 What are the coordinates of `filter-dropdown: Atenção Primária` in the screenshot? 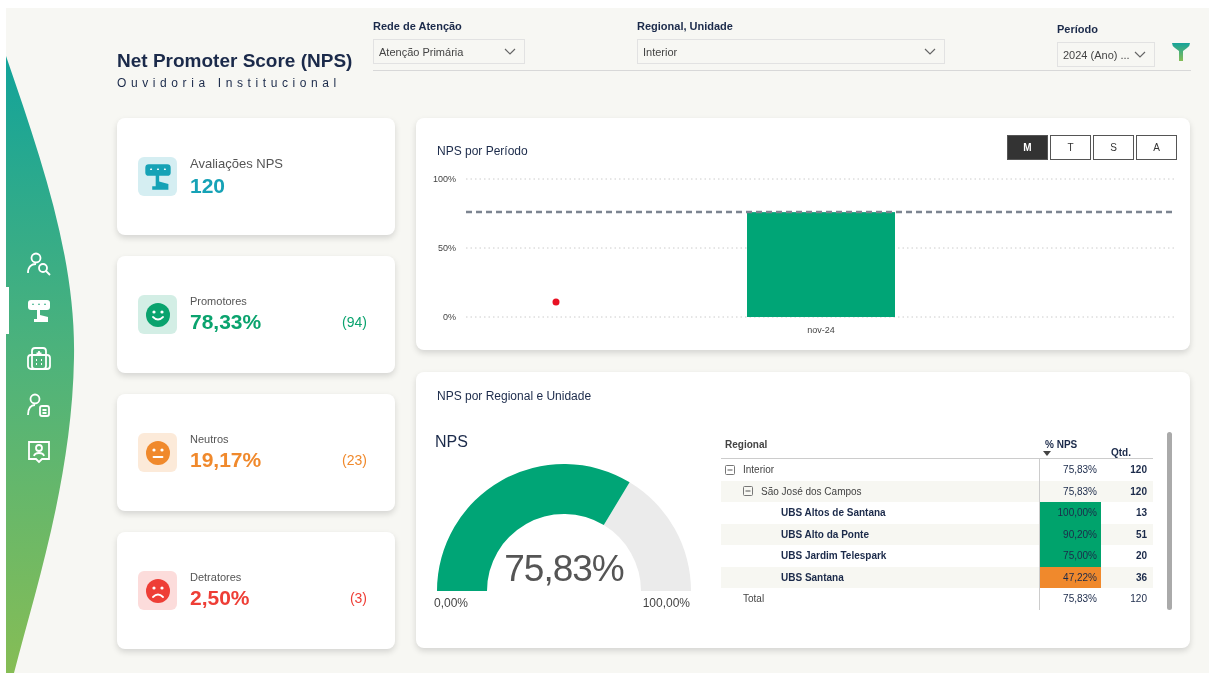 It's located at (449, 51).